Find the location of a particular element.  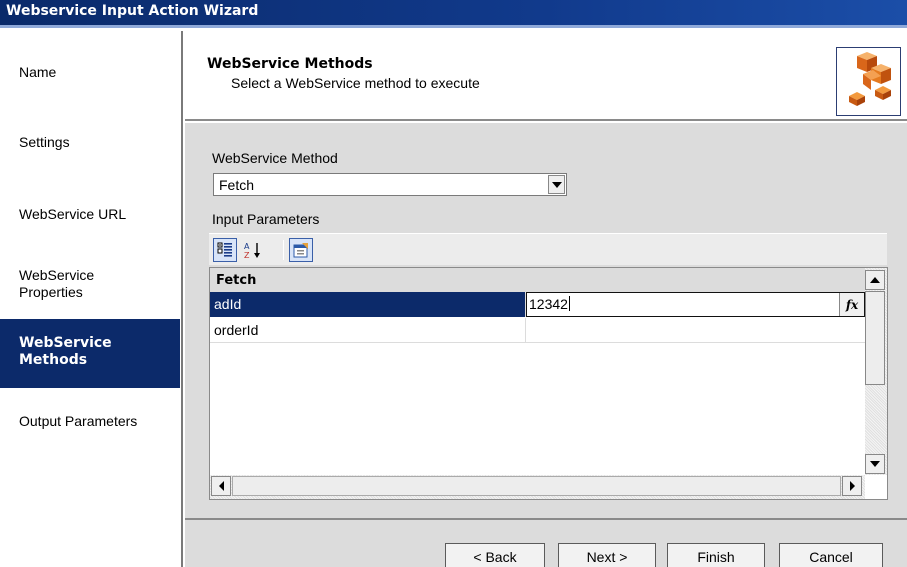

sidebar-item-webservice-methods: WebService Methods is located at coordinates (90, 353).